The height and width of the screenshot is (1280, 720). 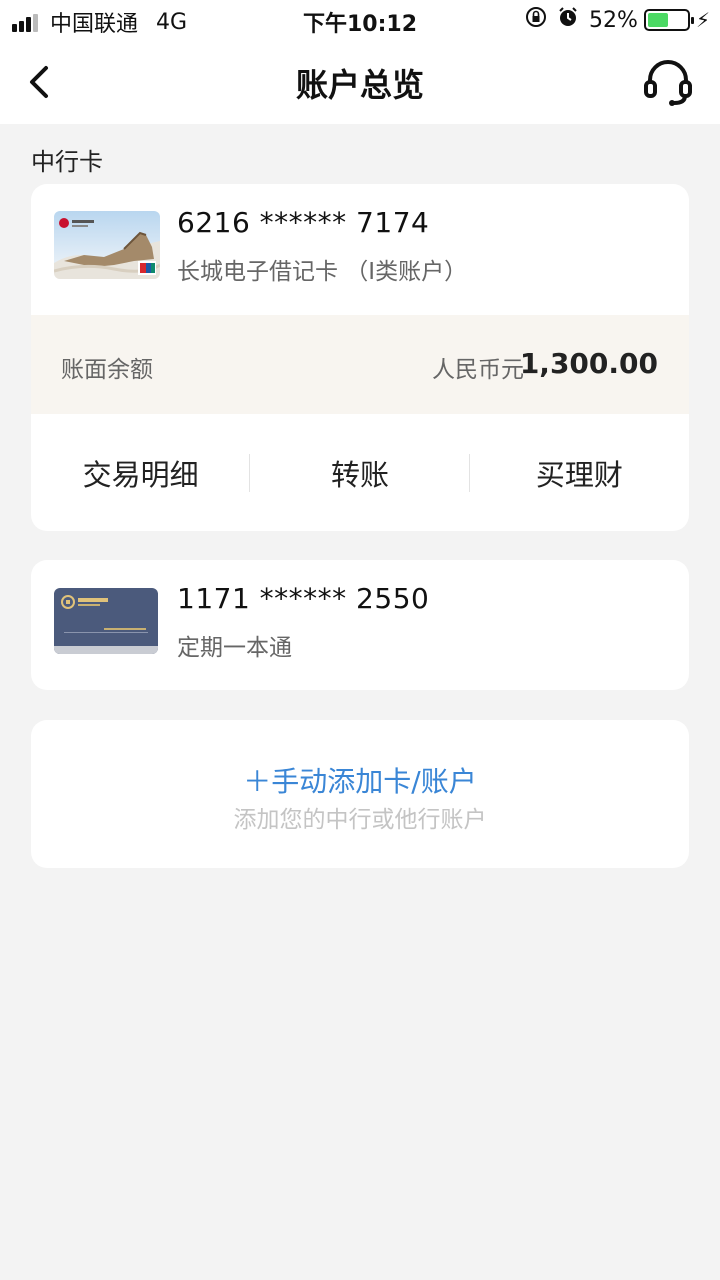 I want to click on nav-bar: 账户总览, so click(x=360, y=82).